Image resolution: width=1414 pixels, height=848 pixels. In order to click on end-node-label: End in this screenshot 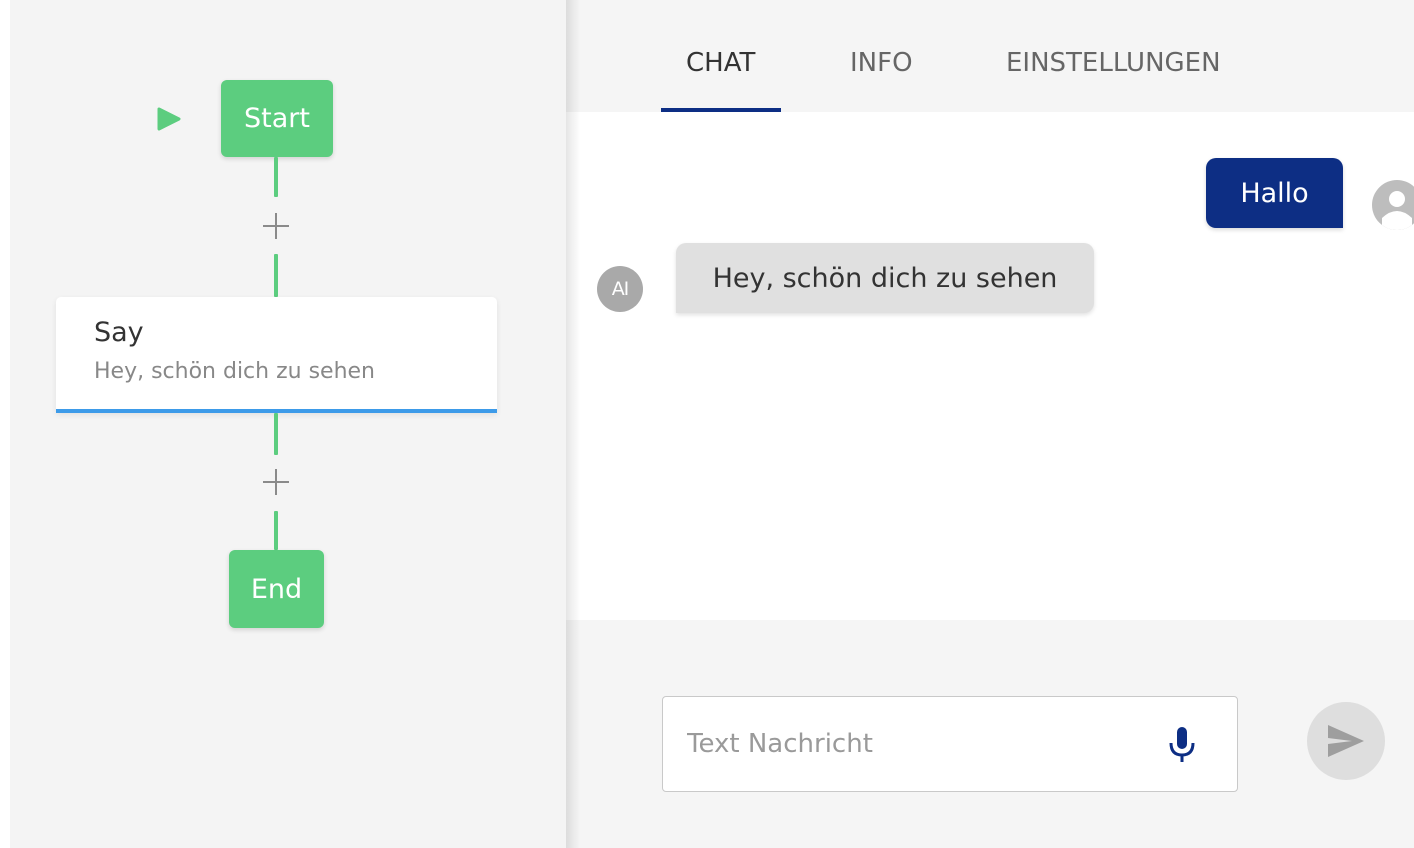, I will do `click(276, 589)`.